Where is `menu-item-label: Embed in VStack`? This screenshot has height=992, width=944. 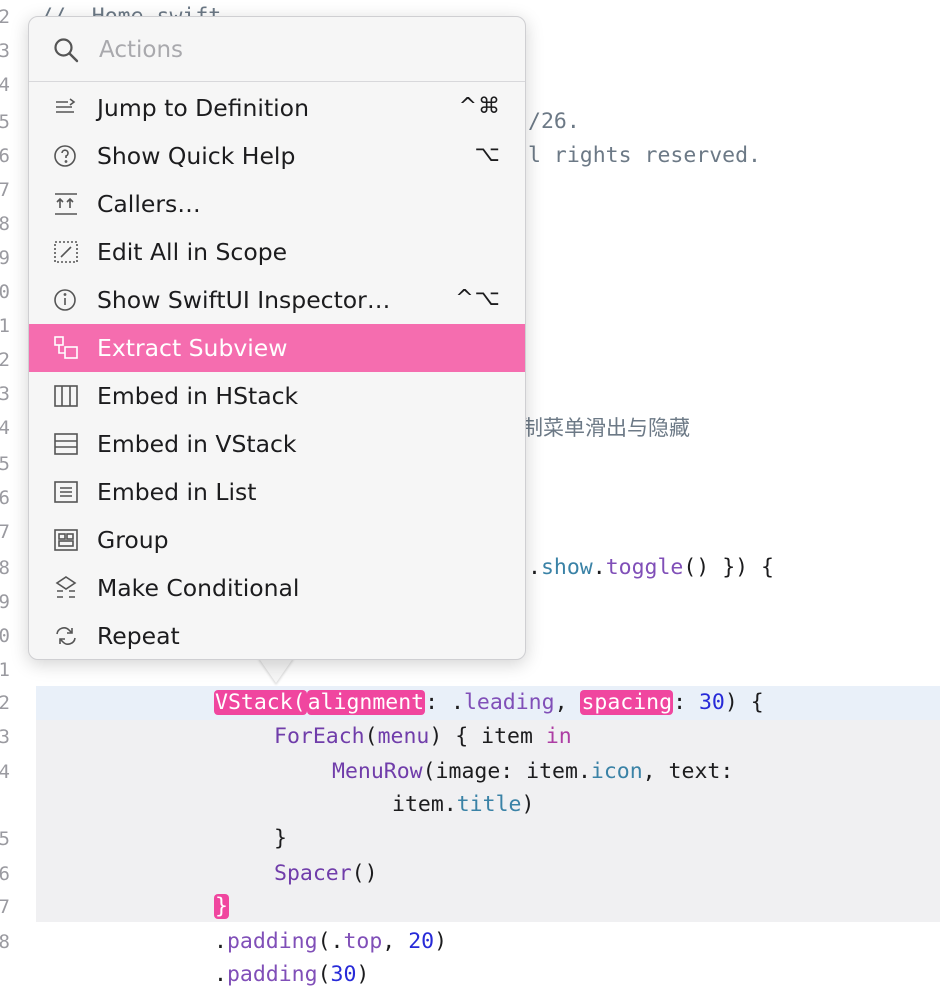 menu-item-label: Embed in VStack is located at coordinates (197, 444).